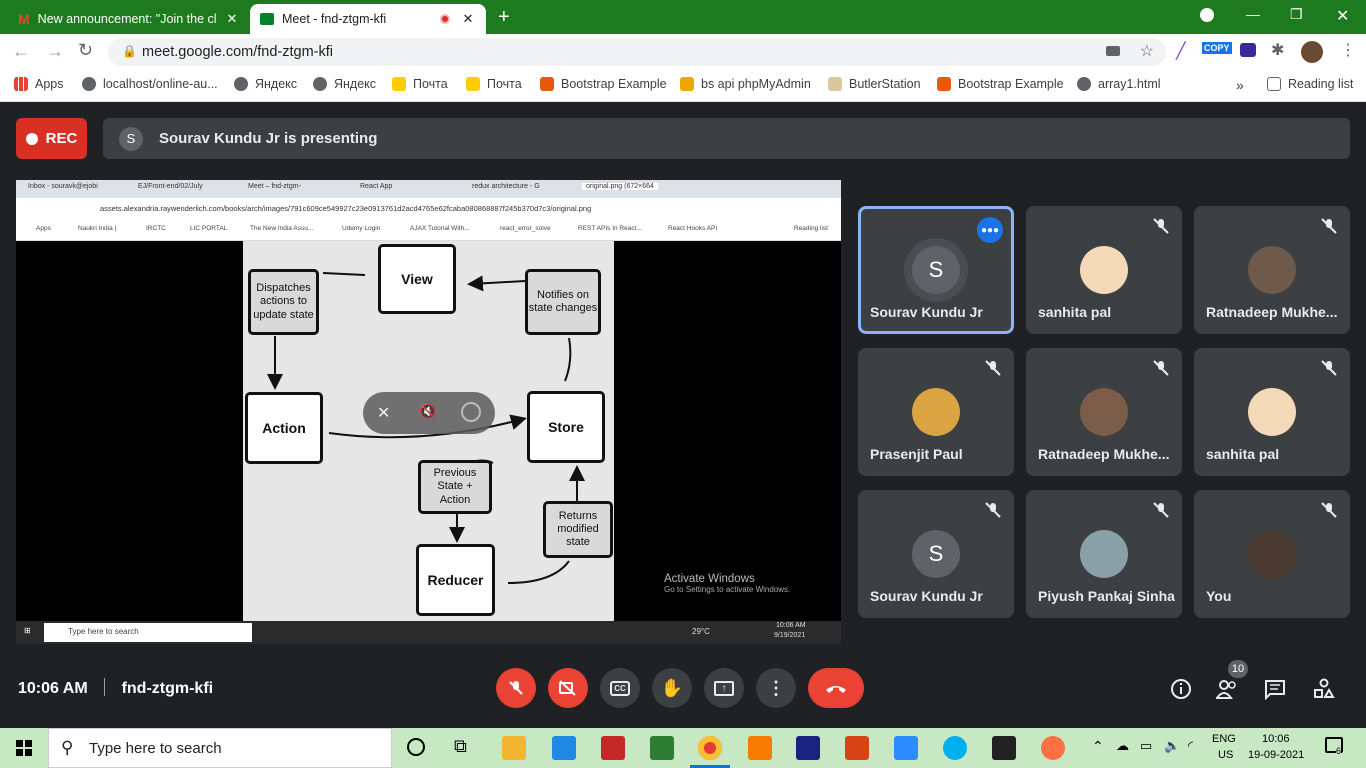 This screenshot has width=1366, height=768. I want to click on forward-icon: →, so click(55, 51).